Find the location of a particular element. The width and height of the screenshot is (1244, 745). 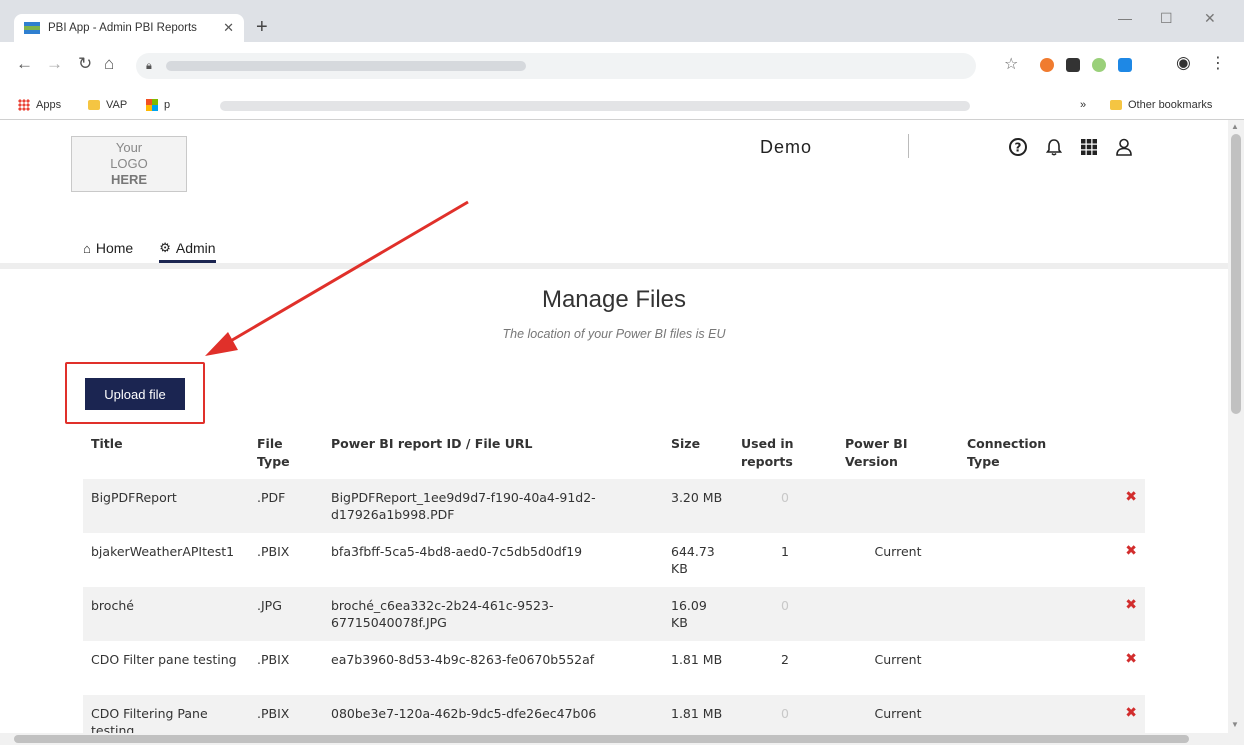

browser-toolbar: ← → ↻ ⌂ 🔒︎ ☆ ◉ ⋮ is located at coordinates (622, 67).